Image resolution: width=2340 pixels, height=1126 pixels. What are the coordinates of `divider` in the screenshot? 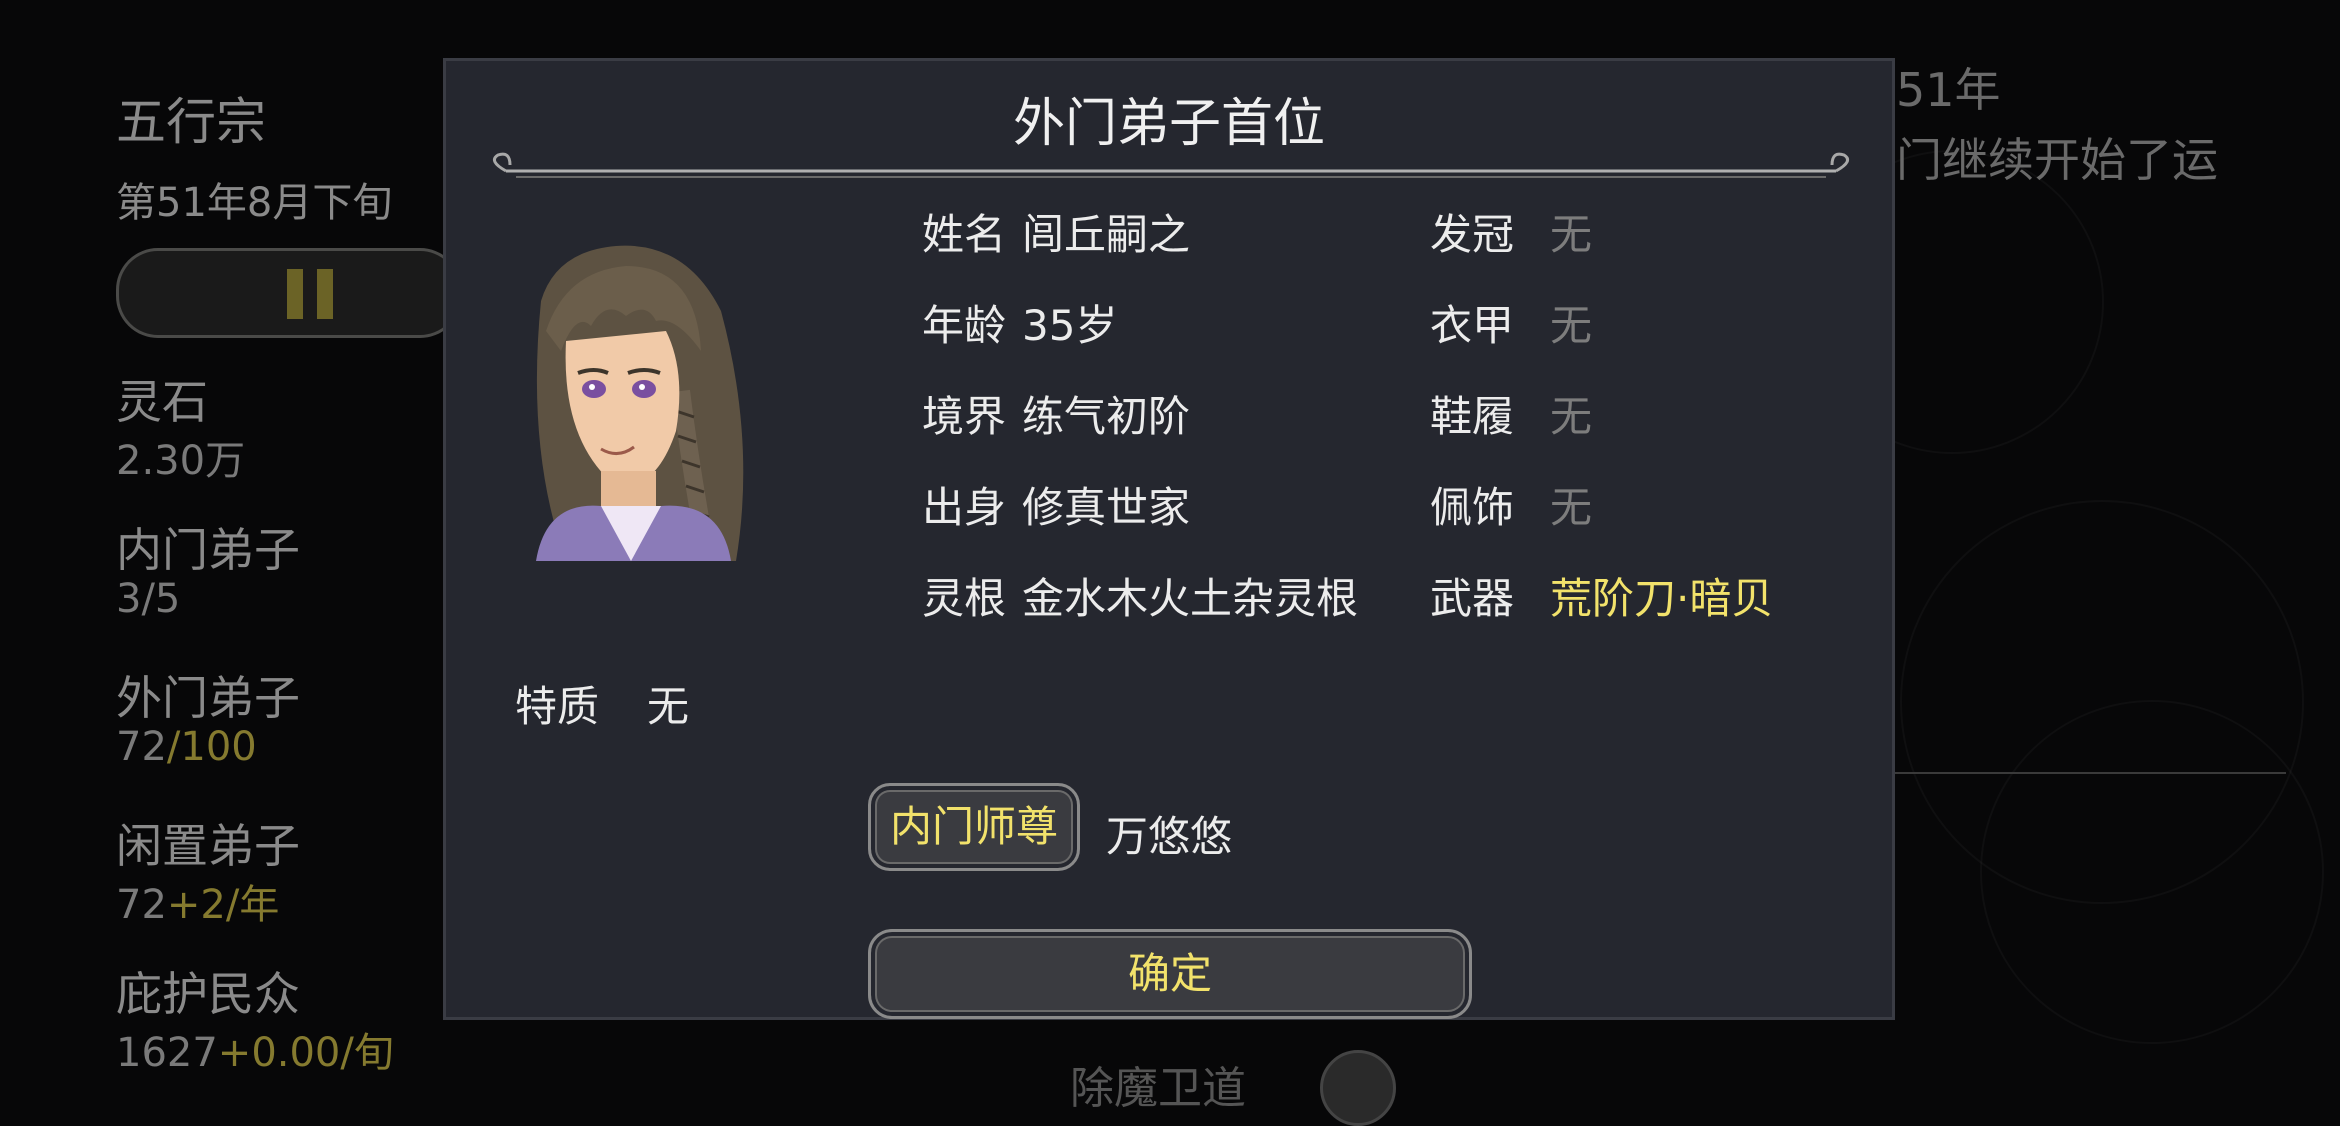 It's located at (2068, 773).